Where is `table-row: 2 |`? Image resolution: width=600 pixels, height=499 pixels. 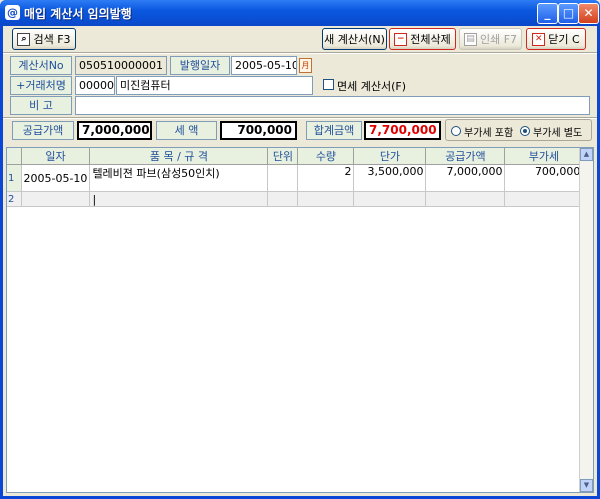 table-row: 2 | is located at coordinates (295, 199).